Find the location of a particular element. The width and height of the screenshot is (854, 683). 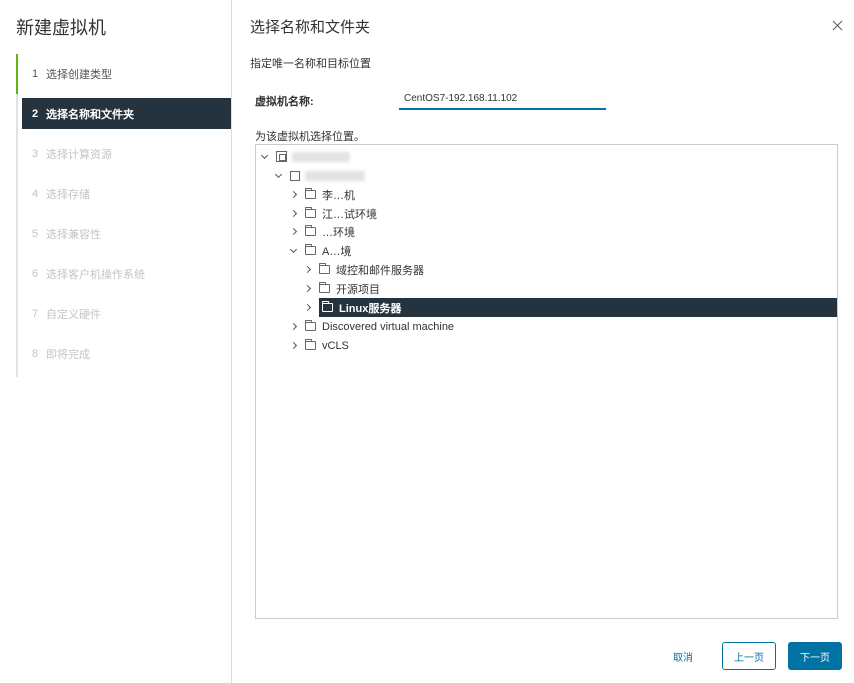

tree-node-folder: Discovered virtual machine is located at coordinates (371, 326).